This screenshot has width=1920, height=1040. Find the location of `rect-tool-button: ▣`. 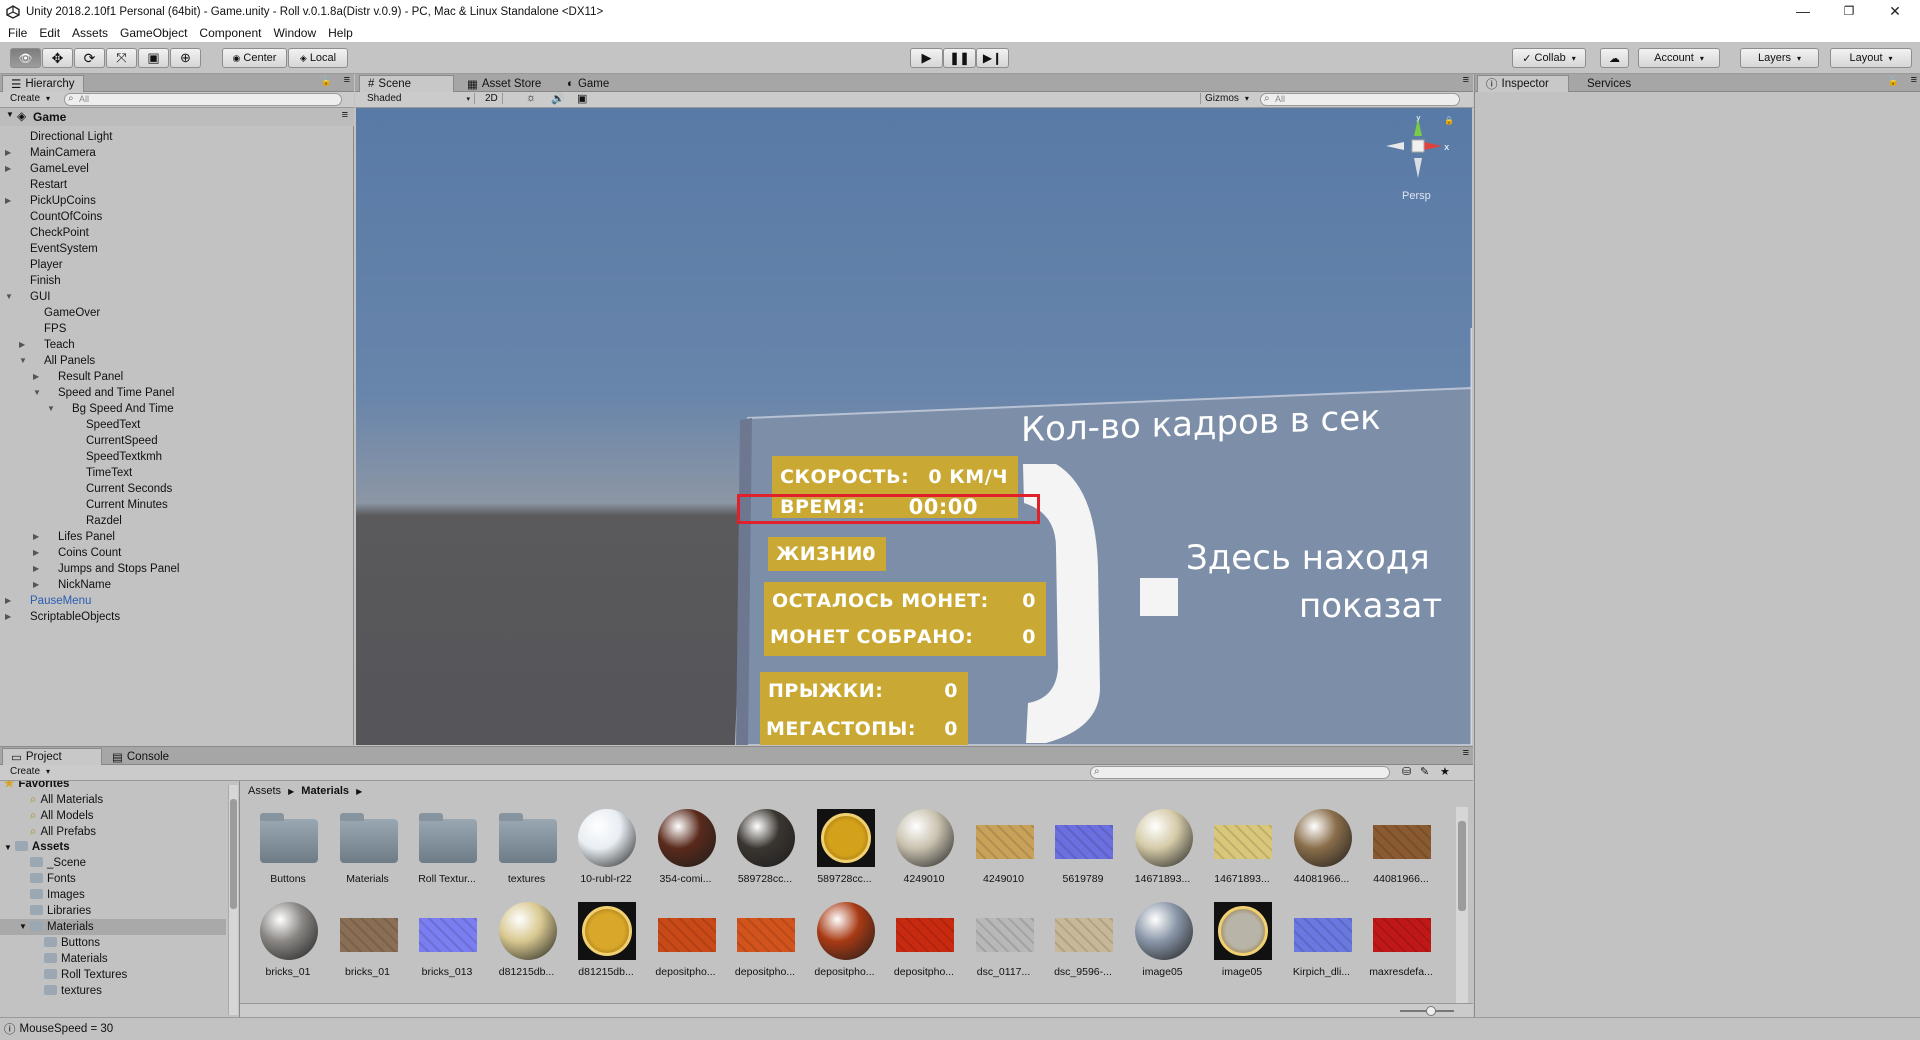

rect-tool-button: ▣ is located at coordinates (153, 58).